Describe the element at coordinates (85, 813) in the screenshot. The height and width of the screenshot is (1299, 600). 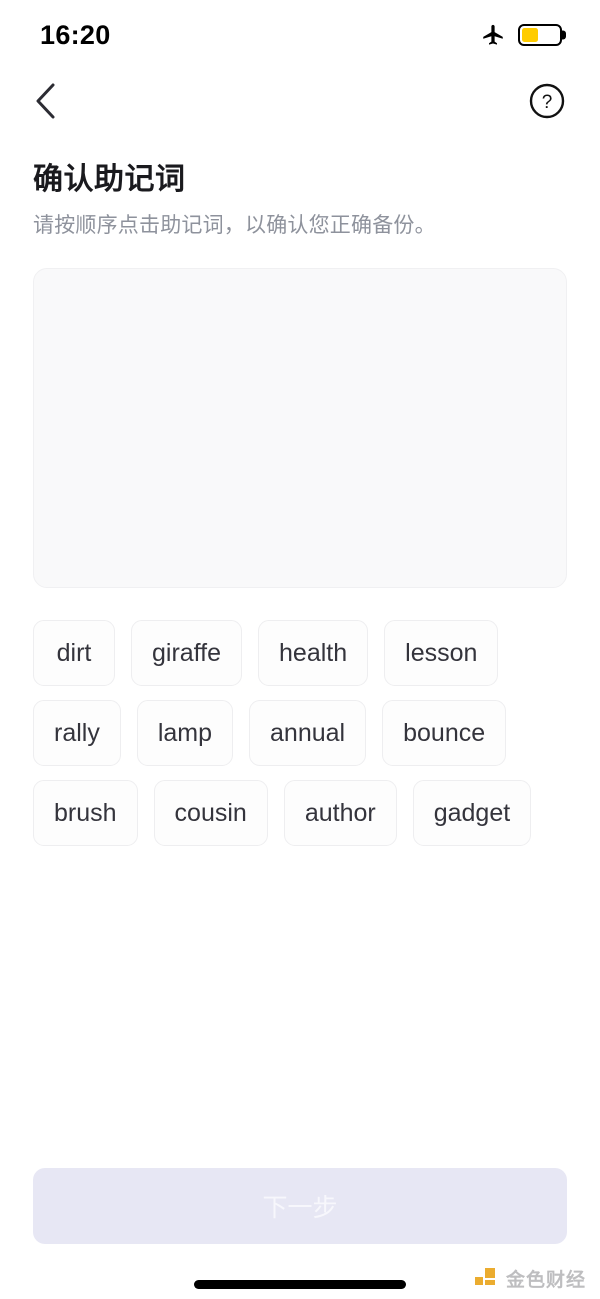
I see `word-chip: brush` at that location.